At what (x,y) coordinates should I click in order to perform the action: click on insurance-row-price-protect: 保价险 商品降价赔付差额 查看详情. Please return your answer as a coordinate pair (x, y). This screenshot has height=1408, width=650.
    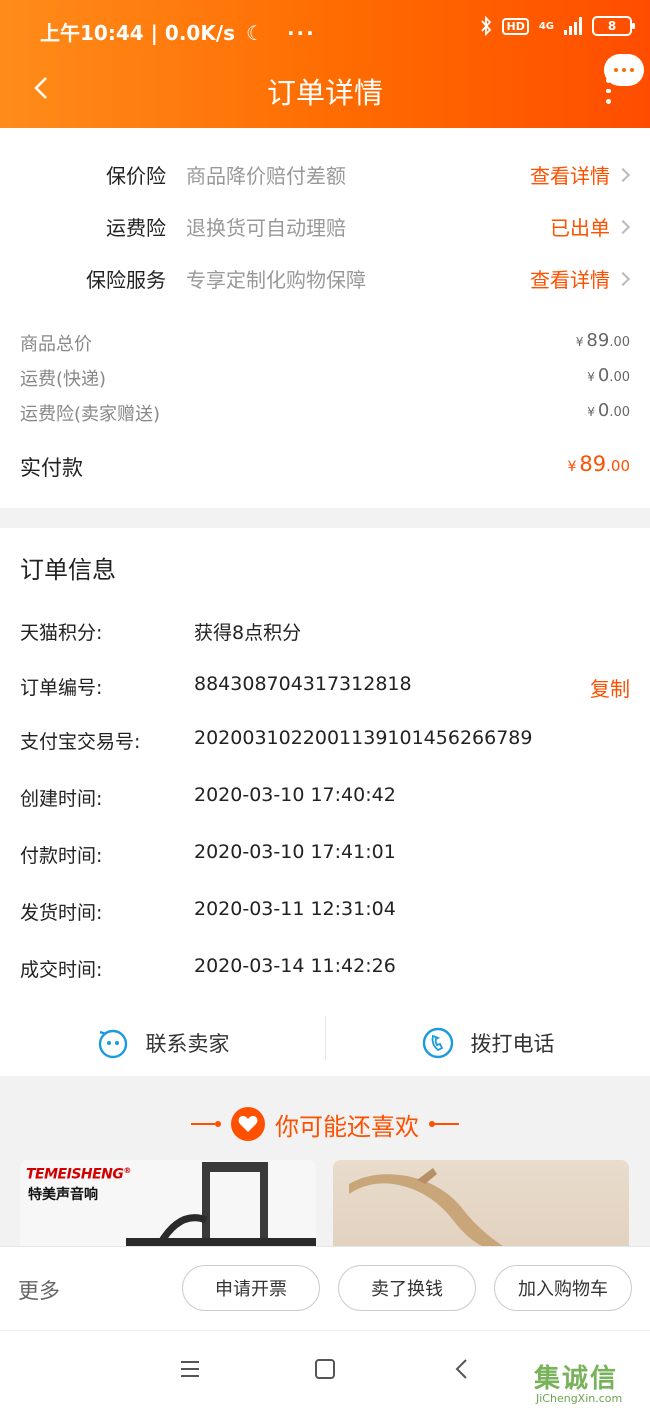
    Looking at the image, I should click on (325, 174).